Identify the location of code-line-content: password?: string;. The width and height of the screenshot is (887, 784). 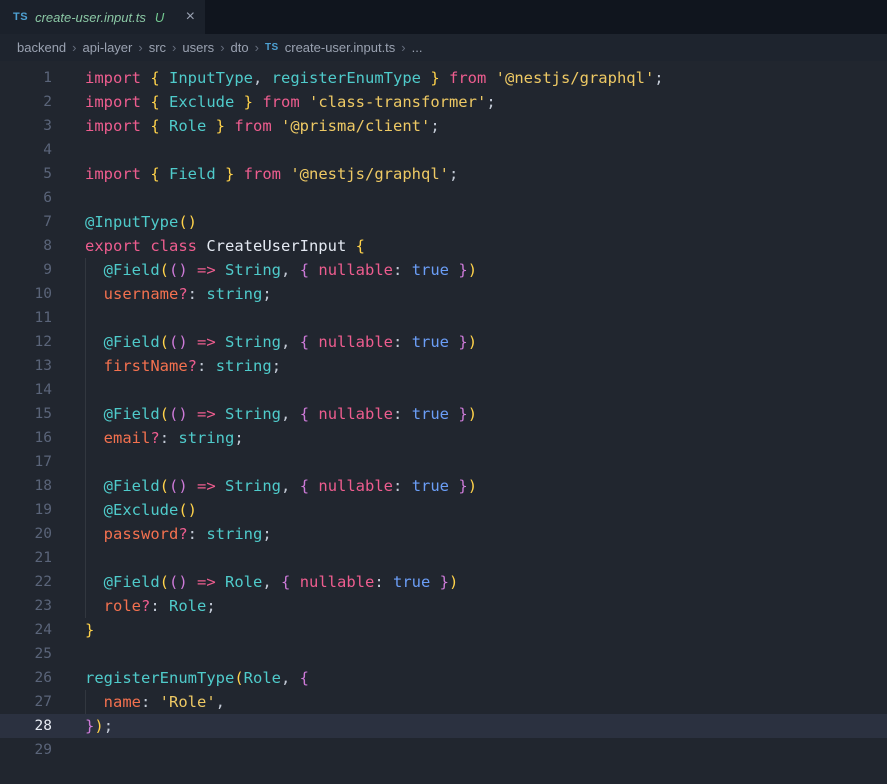
(469, 534).